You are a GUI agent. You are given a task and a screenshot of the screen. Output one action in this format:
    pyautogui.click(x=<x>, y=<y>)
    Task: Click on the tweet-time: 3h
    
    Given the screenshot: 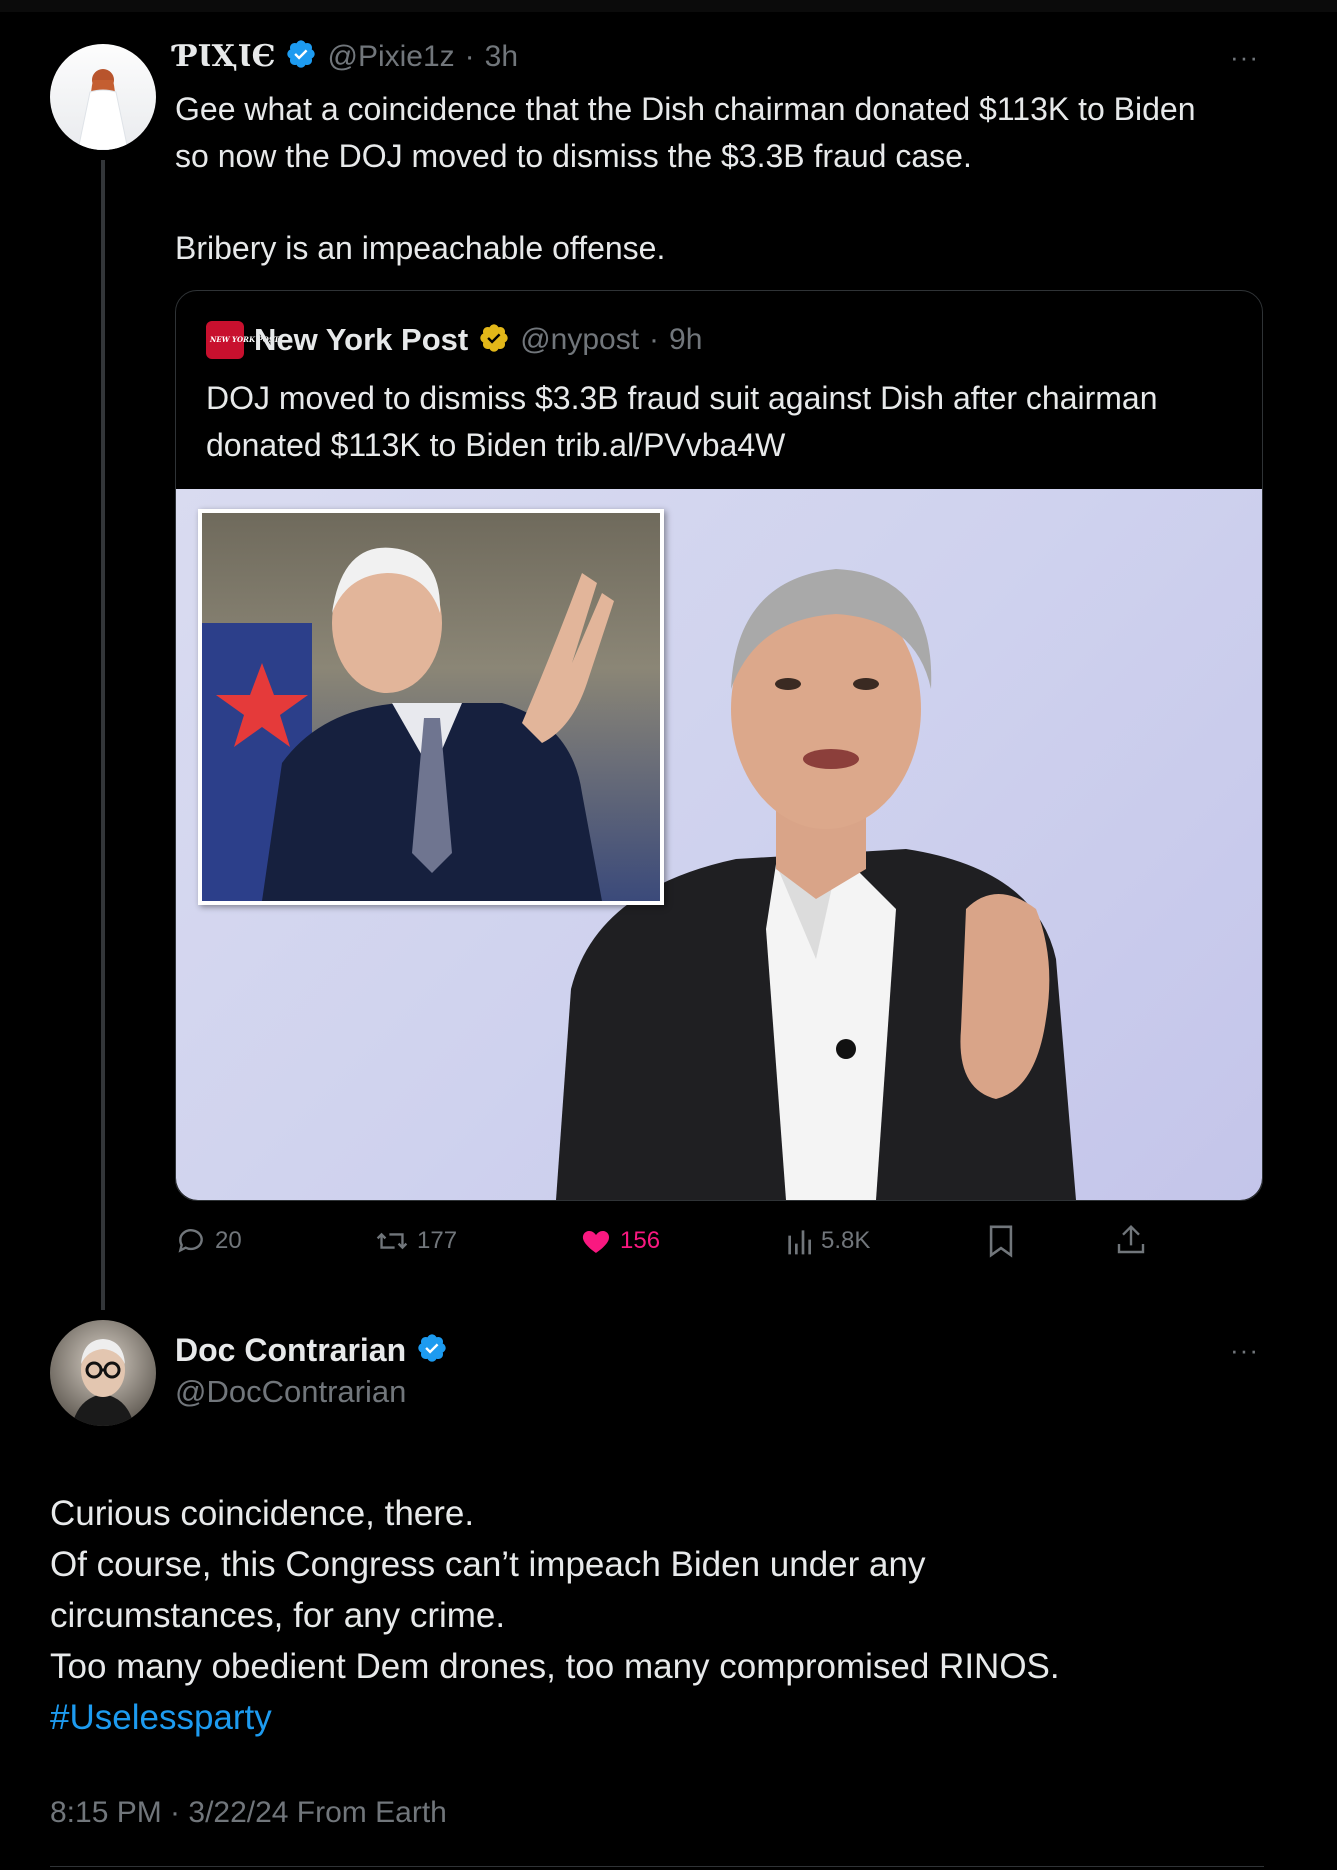 What is the action you would take?
    pyautogui.click(x=501, y=57)
    